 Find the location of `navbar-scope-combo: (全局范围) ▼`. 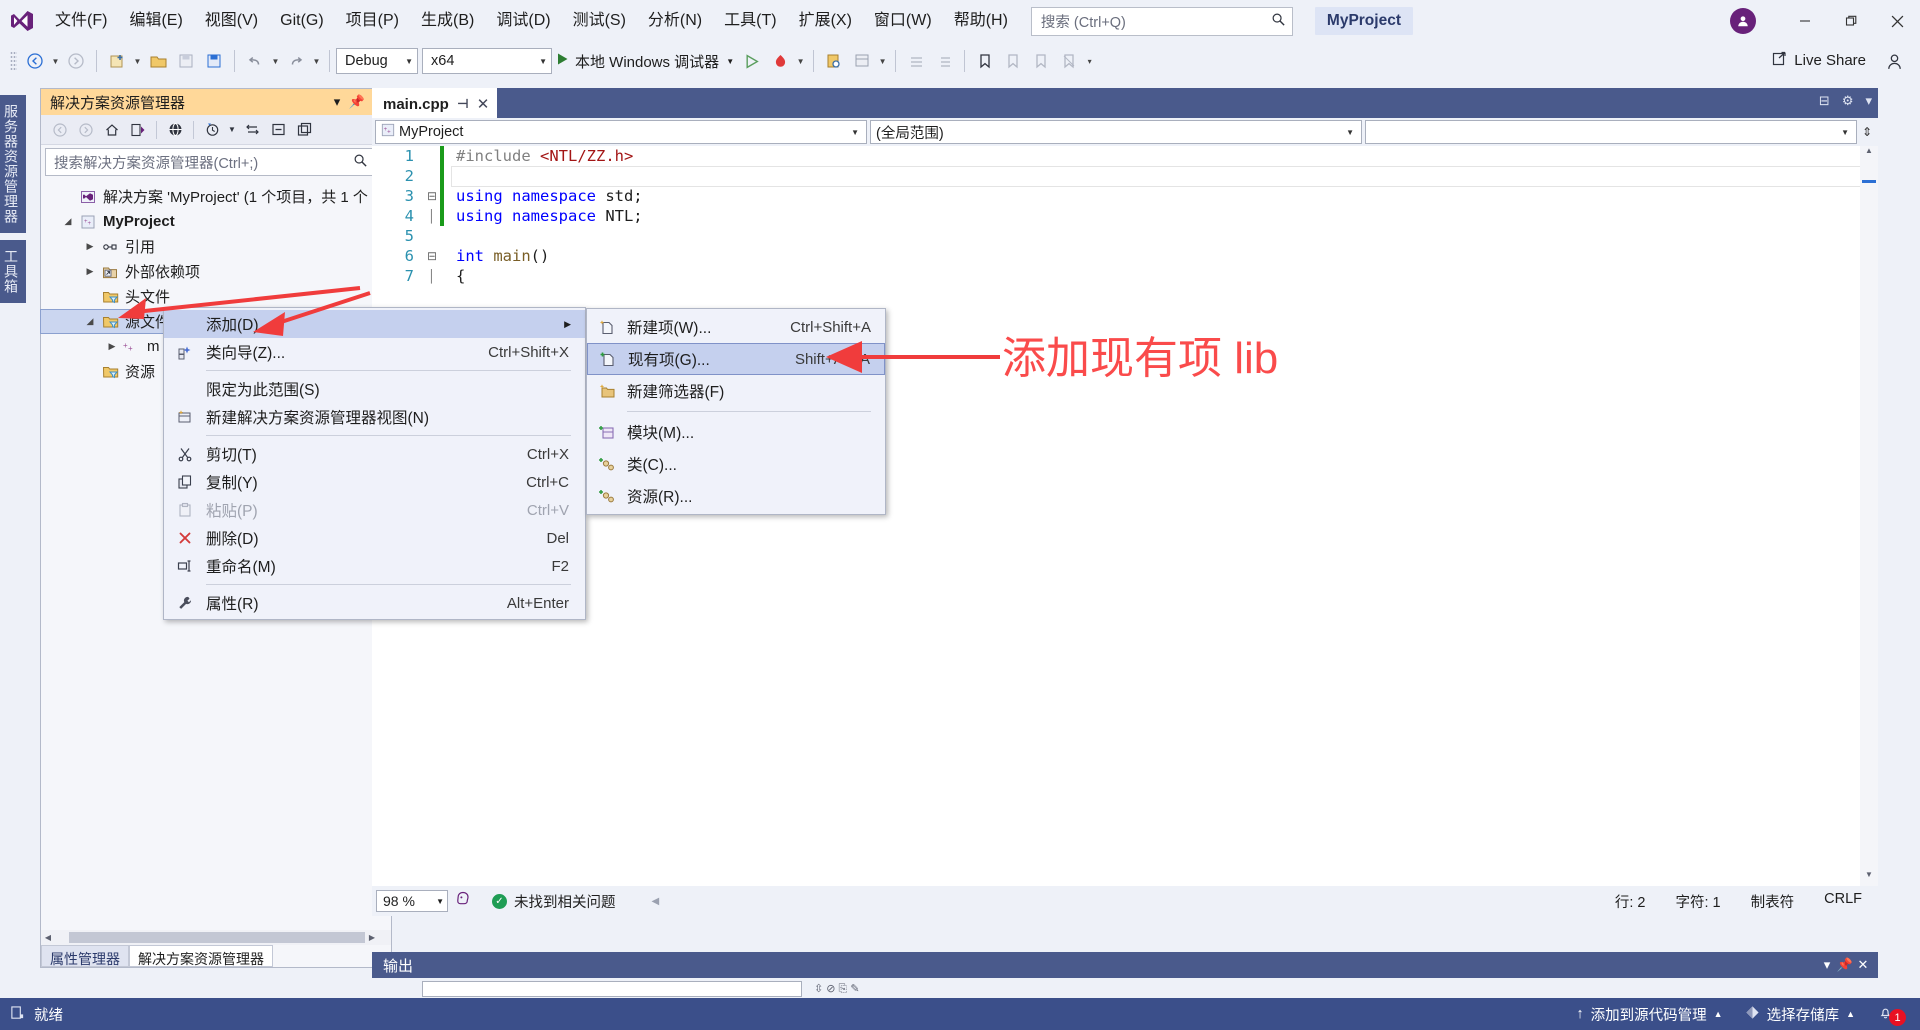

navbar-scope-combo: (全局范围) ▼ is located at coordinates (1116, 132).